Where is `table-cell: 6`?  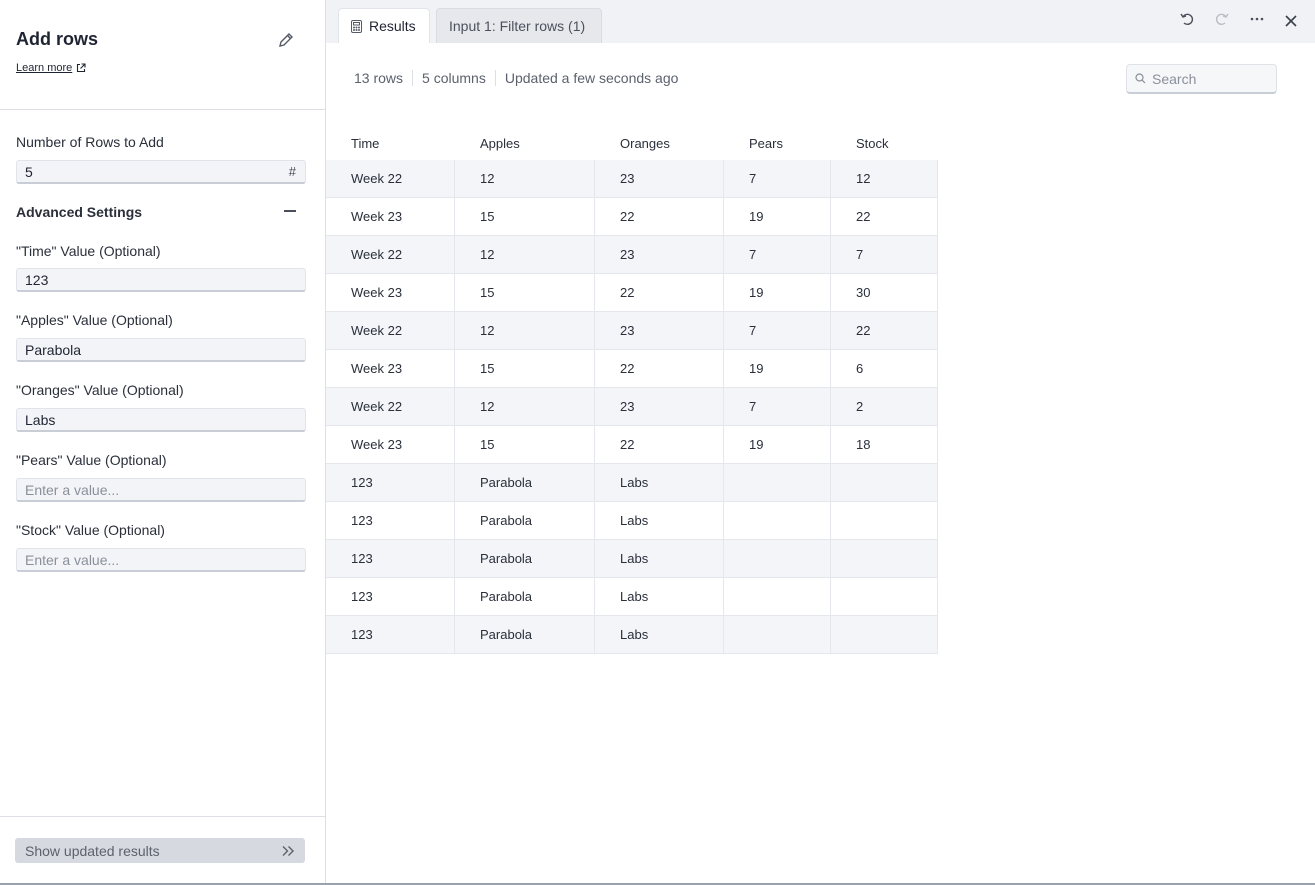
table-cell: 6 is located at coordinates (884, 368).